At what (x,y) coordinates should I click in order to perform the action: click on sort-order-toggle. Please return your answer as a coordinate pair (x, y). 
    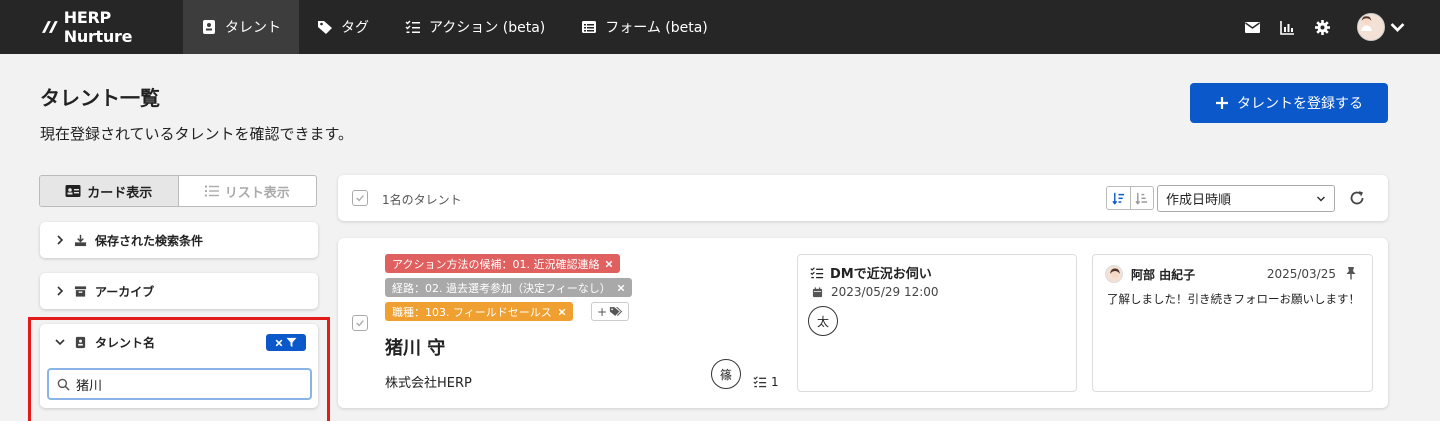
    Looking at the image, I should click on (1130, 198).